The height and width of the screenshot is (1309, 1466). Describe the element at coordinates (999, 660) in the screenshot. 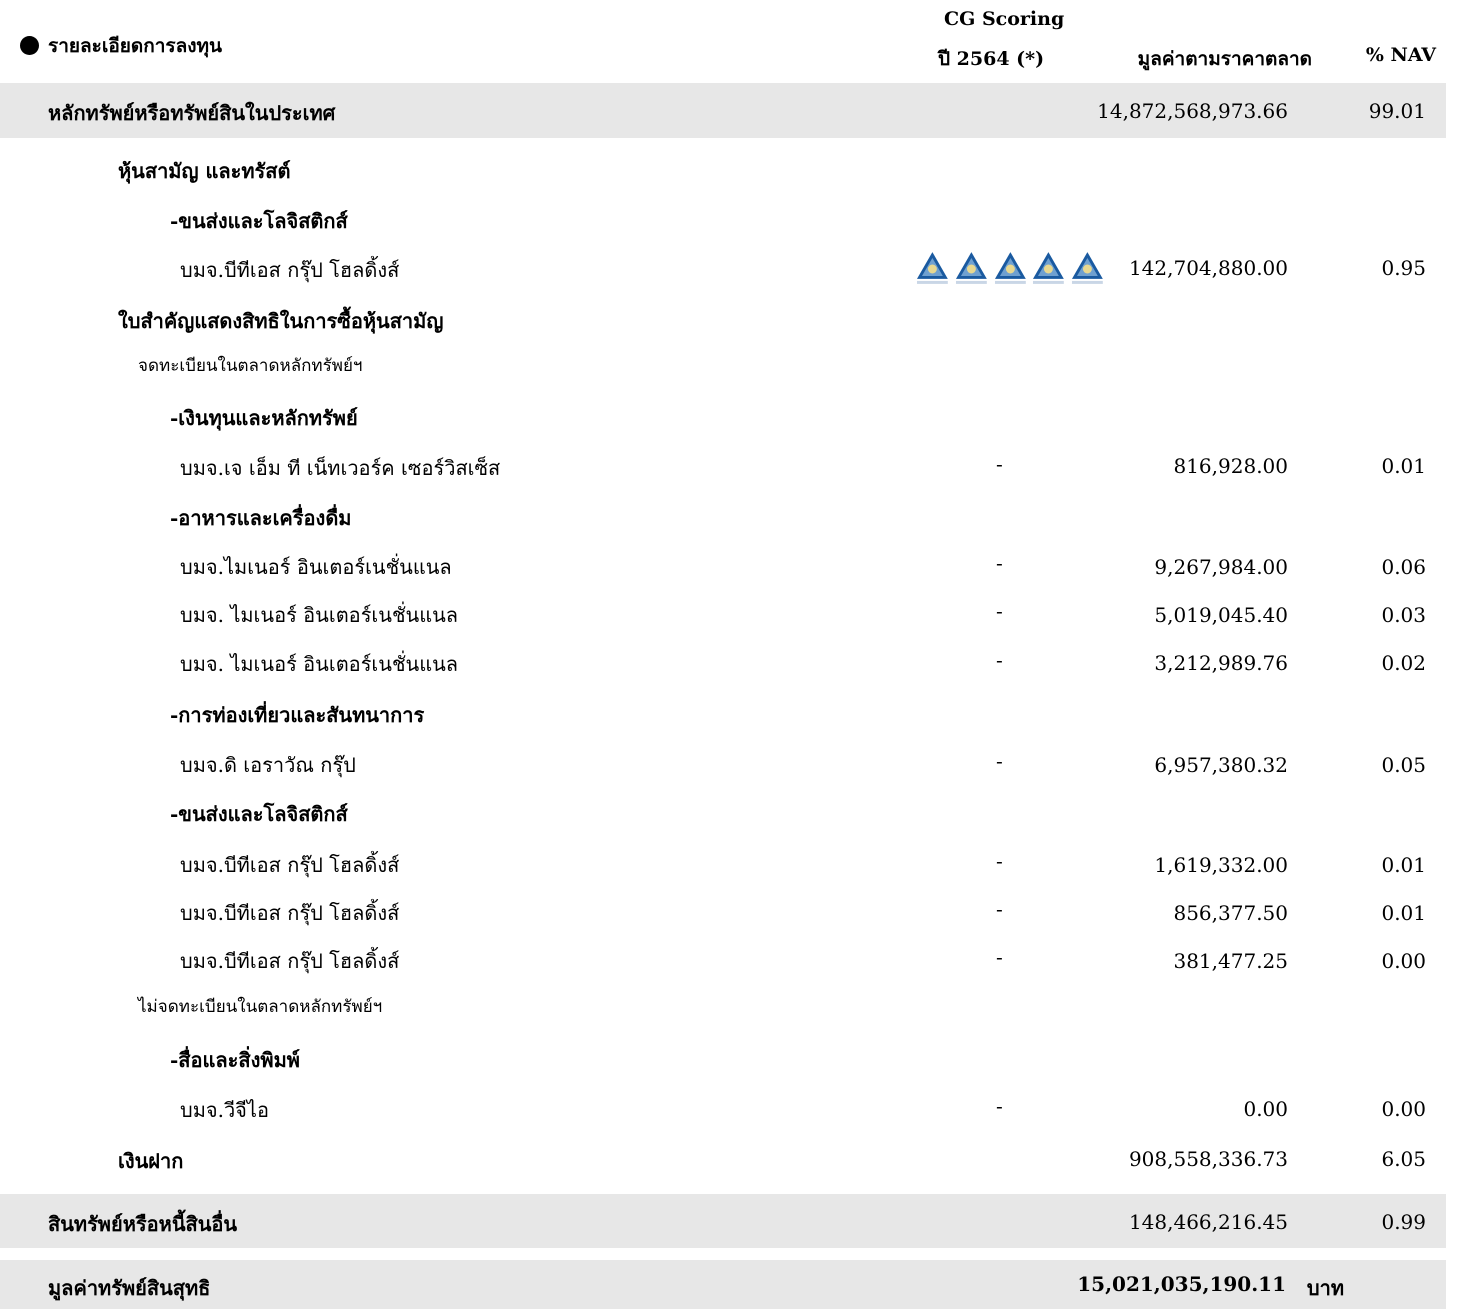

I see `minor3-row-cg: -` at that location.